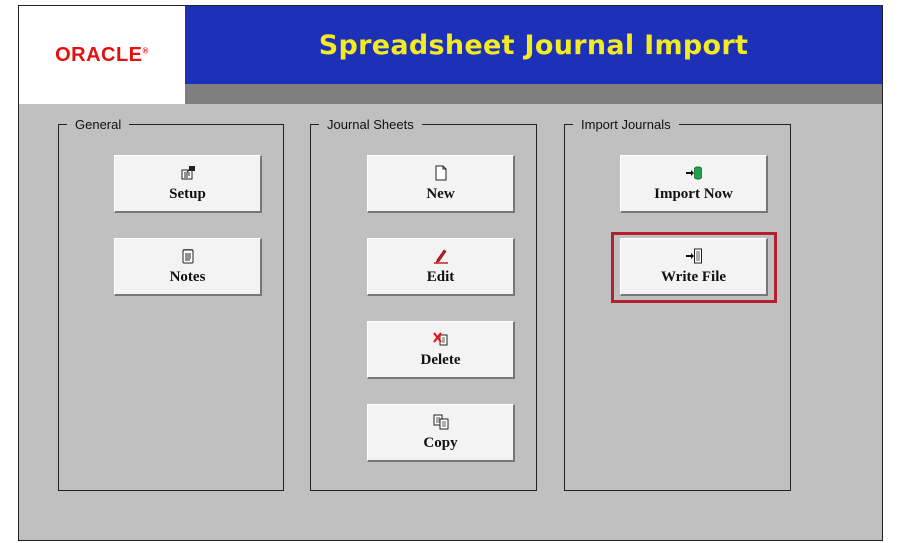  I want to click on header-strip, so click(533, 94).